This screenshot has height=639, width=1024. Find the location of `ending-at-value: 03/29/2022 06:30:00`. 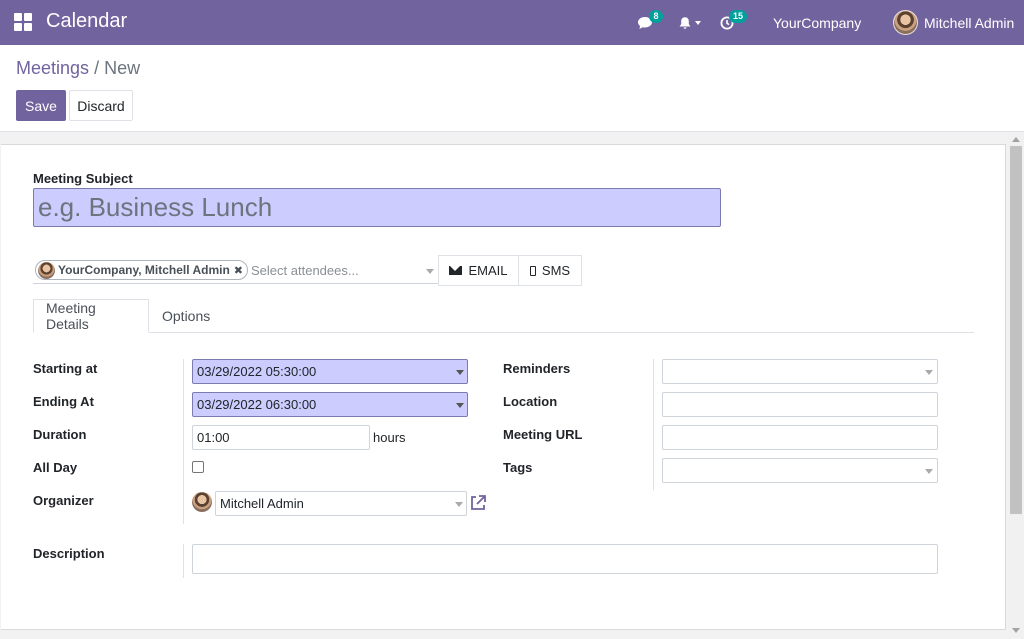

ending-at-value: 03/29/2022 06:30:00 is located at coordinates (257, 404).